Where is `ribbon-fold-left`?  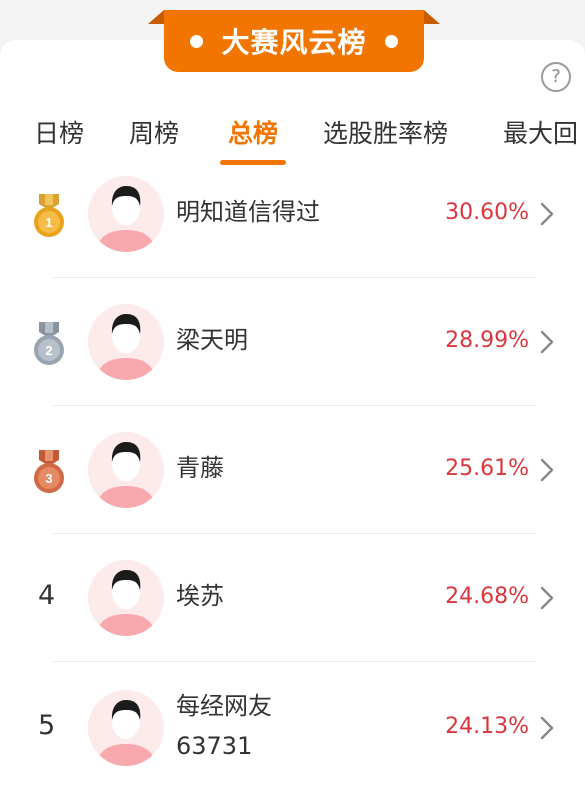
ribbon-fold-left is located at coordinates (156, 17).